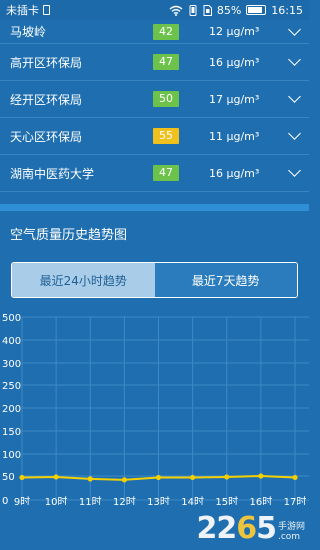 The image size is (320, 550). I want to click on status-indicators: 85% 16:15, so click(236, 10).